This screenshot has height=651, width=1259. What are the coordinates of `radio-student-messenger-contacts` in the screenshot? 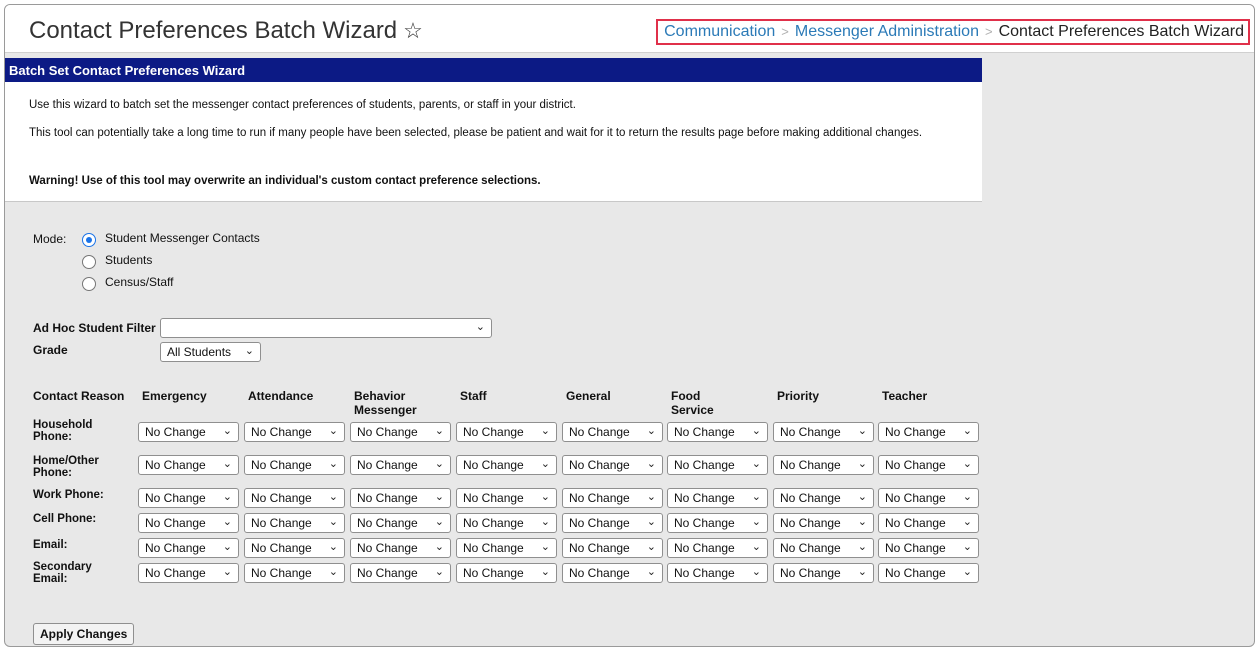 It's located at (89, 240).